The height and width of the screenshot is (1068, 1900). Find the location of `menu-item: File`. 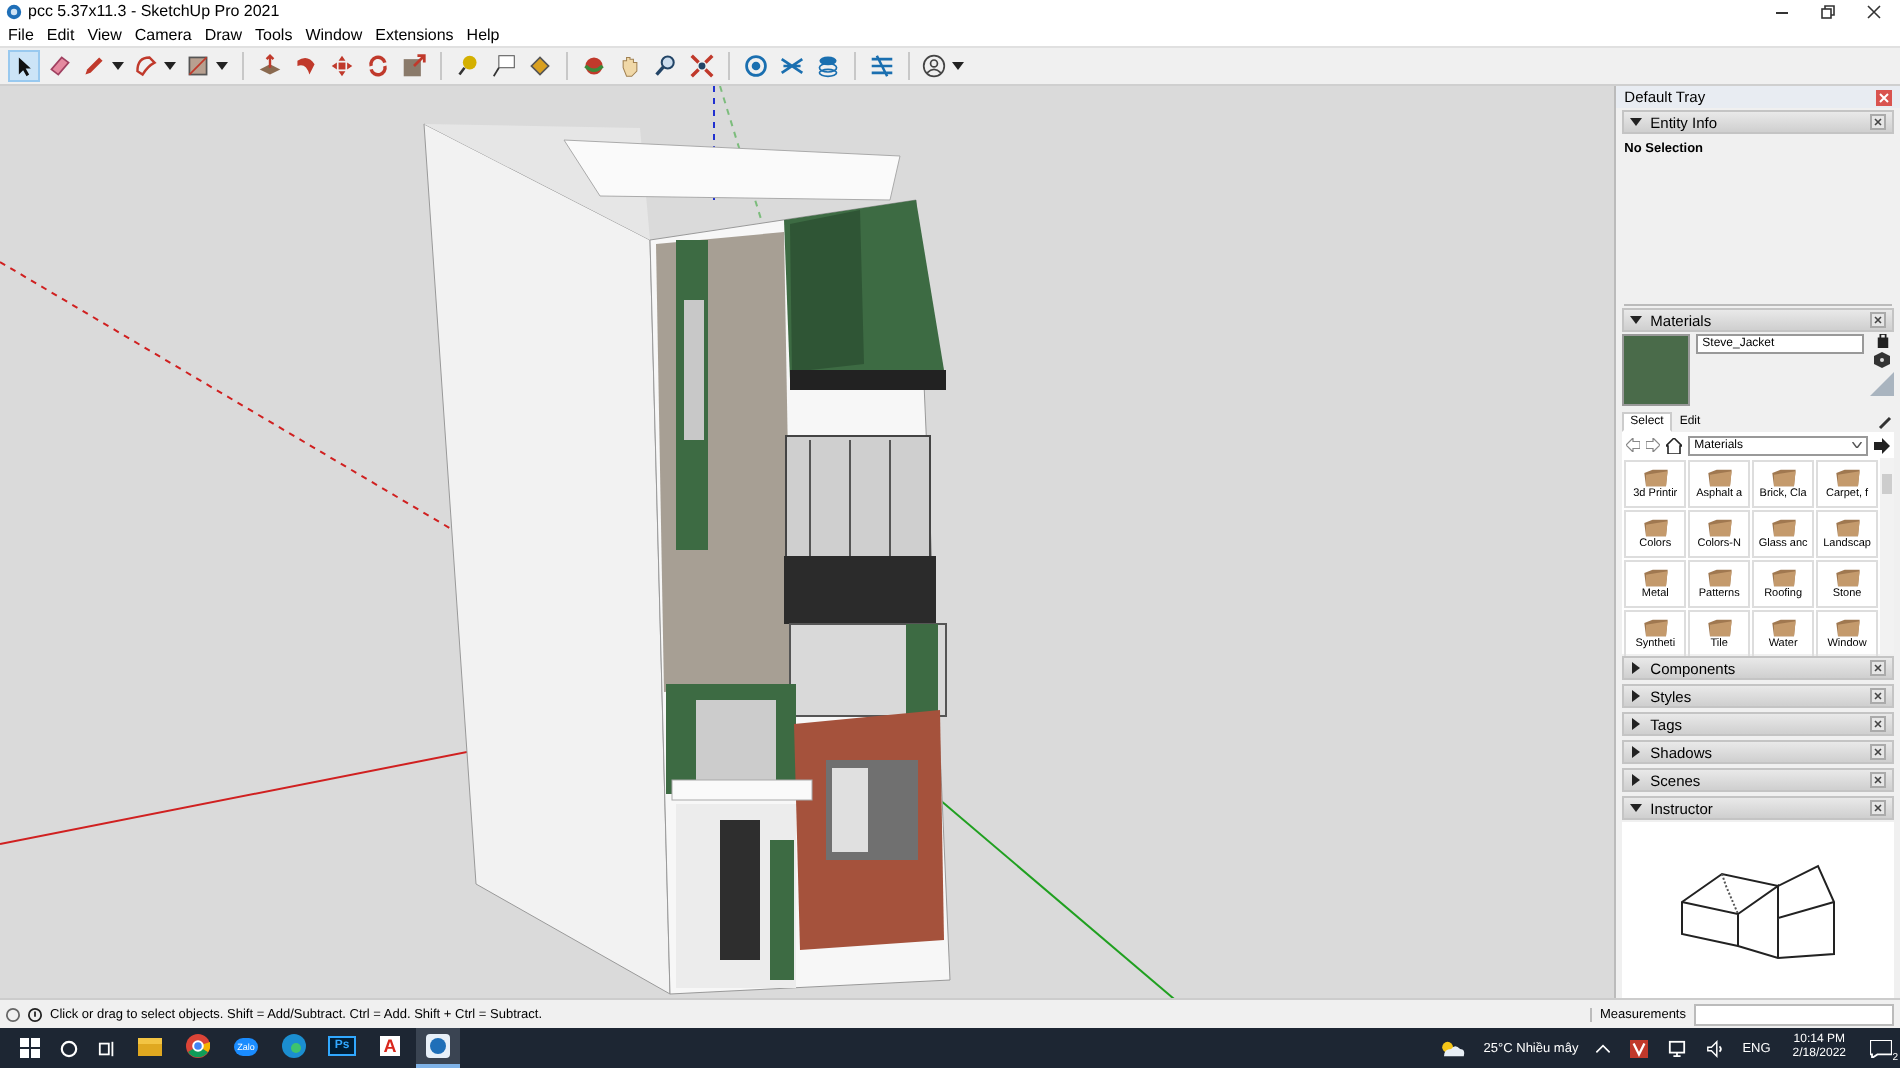

menu-item: File is located at coordinates (21, 34).